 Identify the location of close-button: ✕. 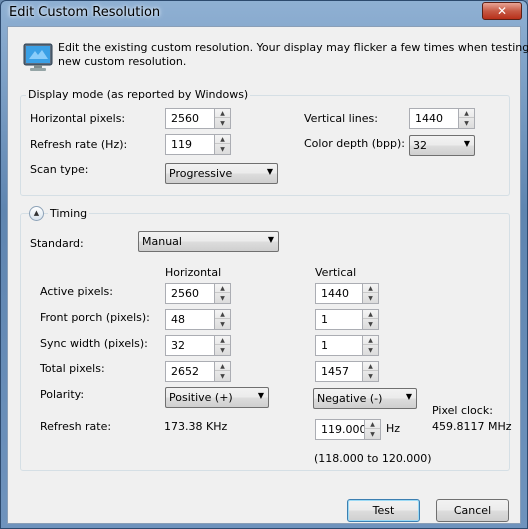
(502, 11).